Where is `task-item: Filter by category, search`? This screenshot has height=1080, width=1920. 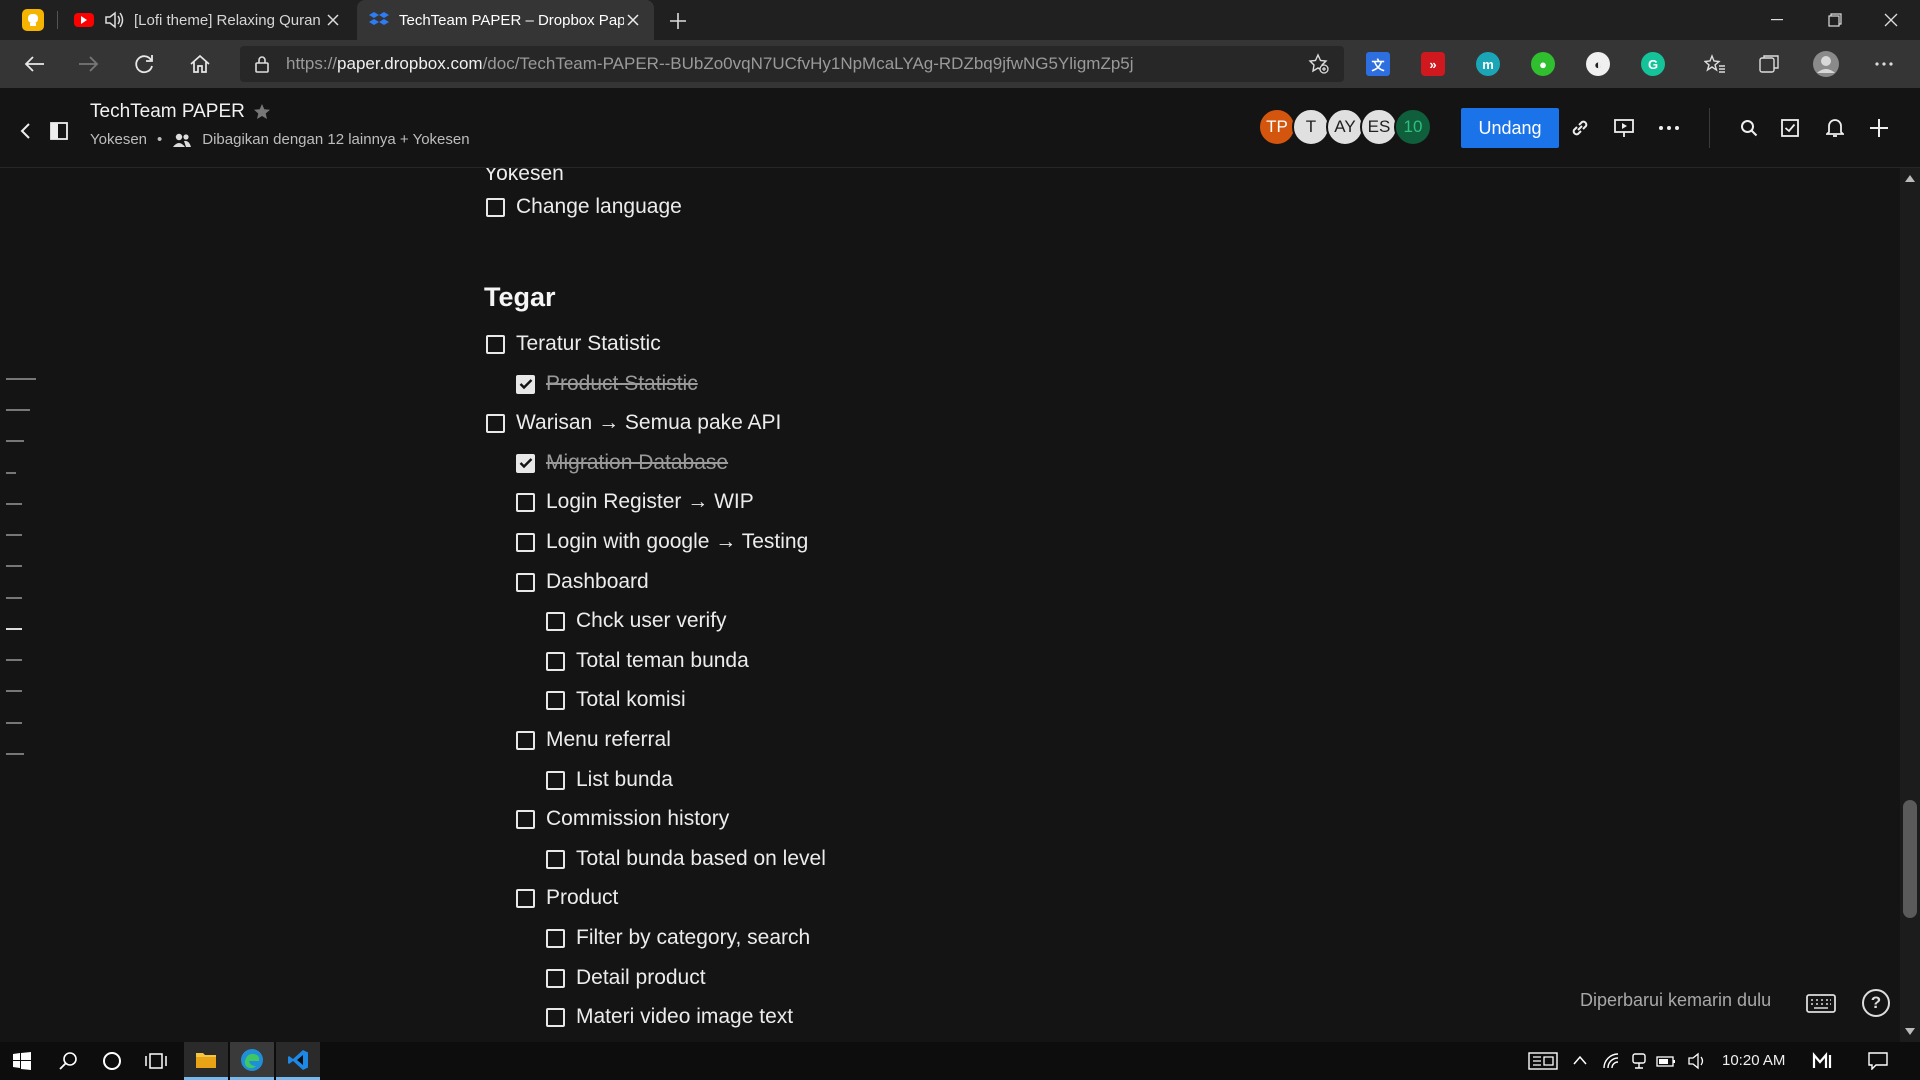 task-item: Filter by category, search is located at coordinates (678, 938).